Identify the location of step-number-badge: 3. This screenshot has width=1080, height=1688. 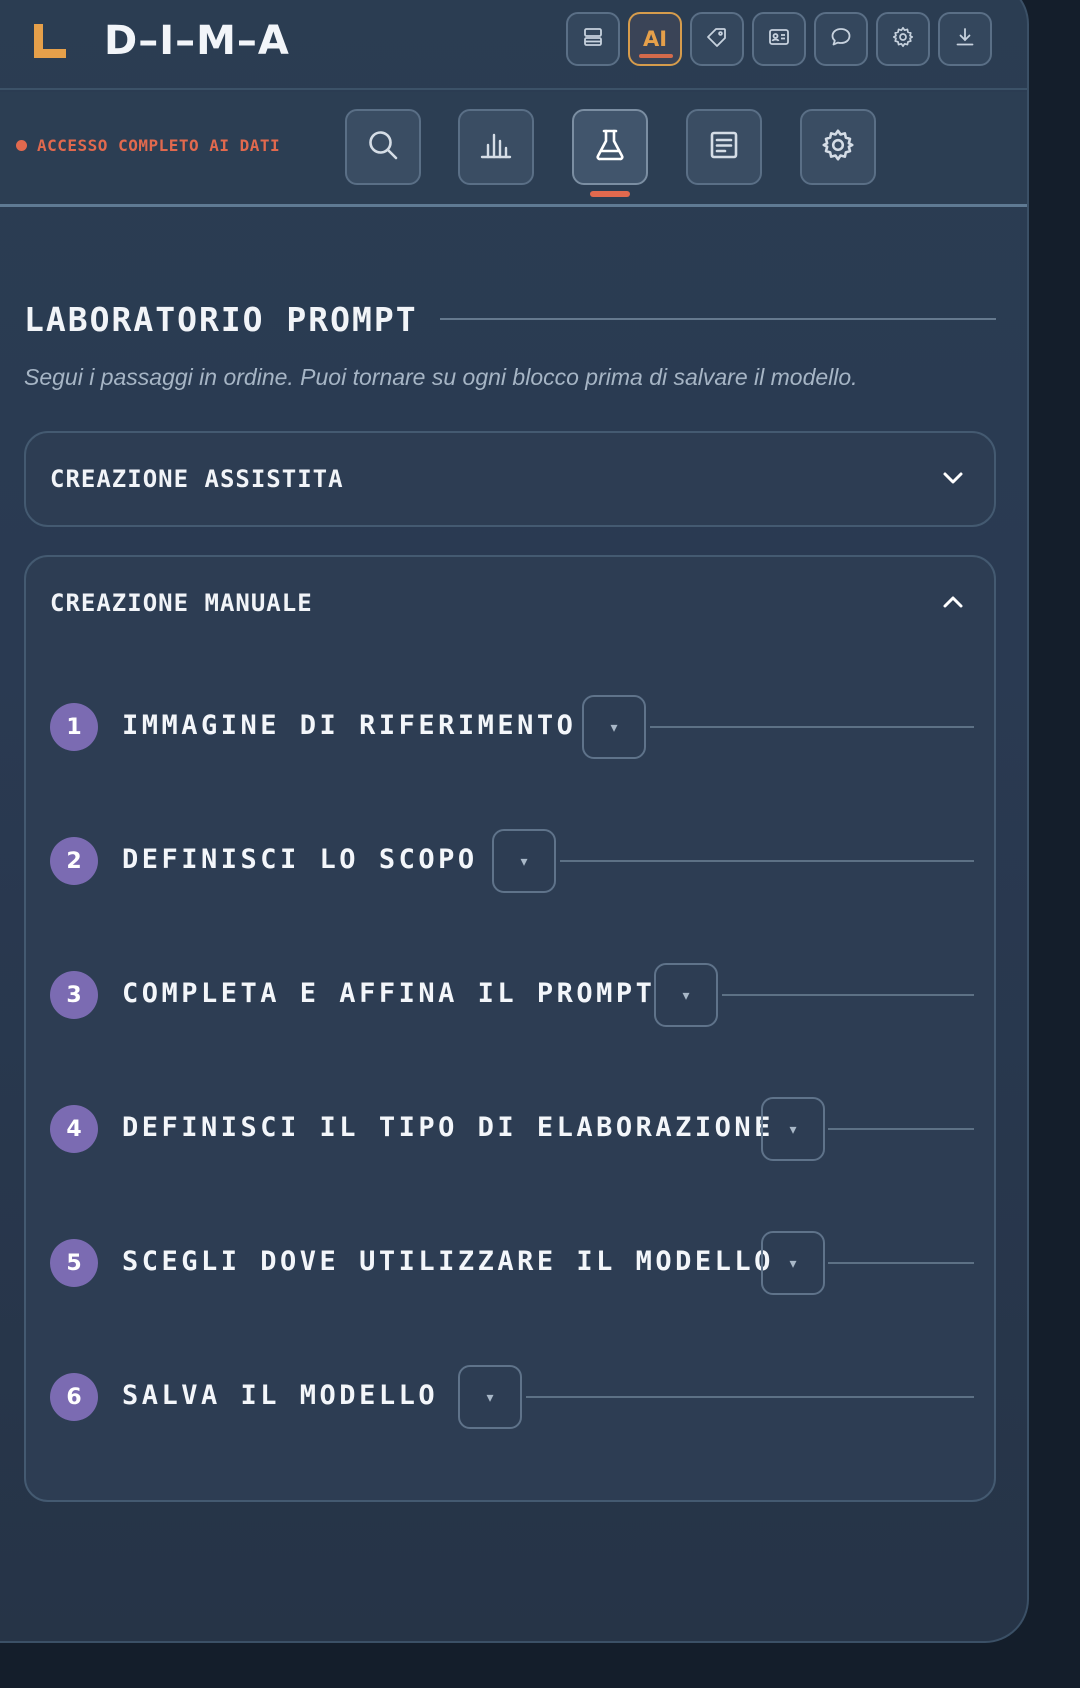
(74, 995).